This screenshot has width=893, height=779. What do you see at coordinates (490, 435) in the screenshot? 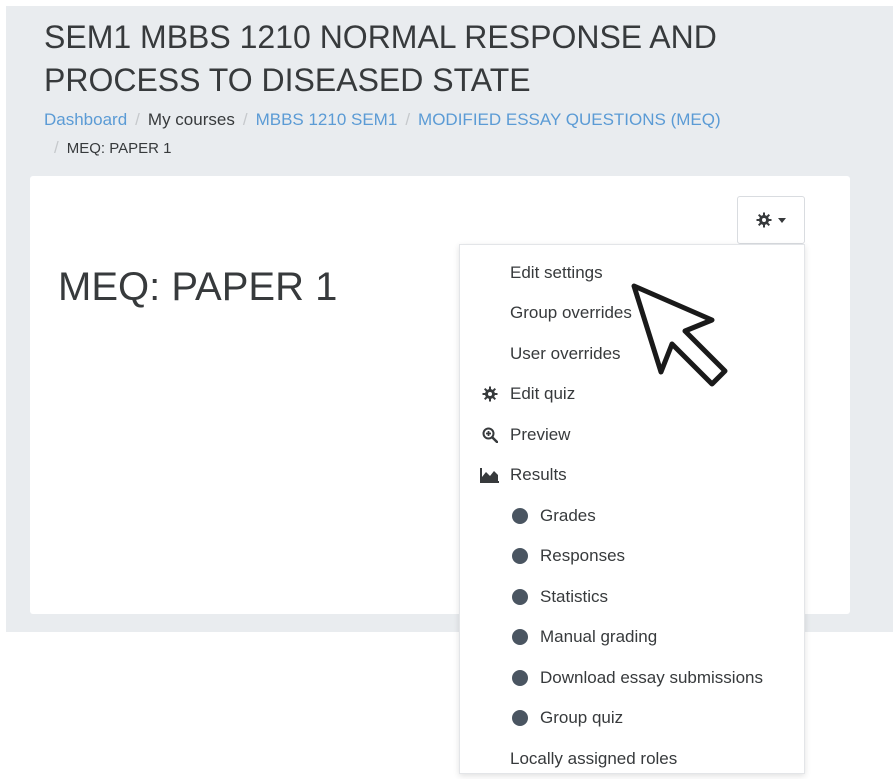
I see `zoom-in-icon` at bounding box center [490, 435].